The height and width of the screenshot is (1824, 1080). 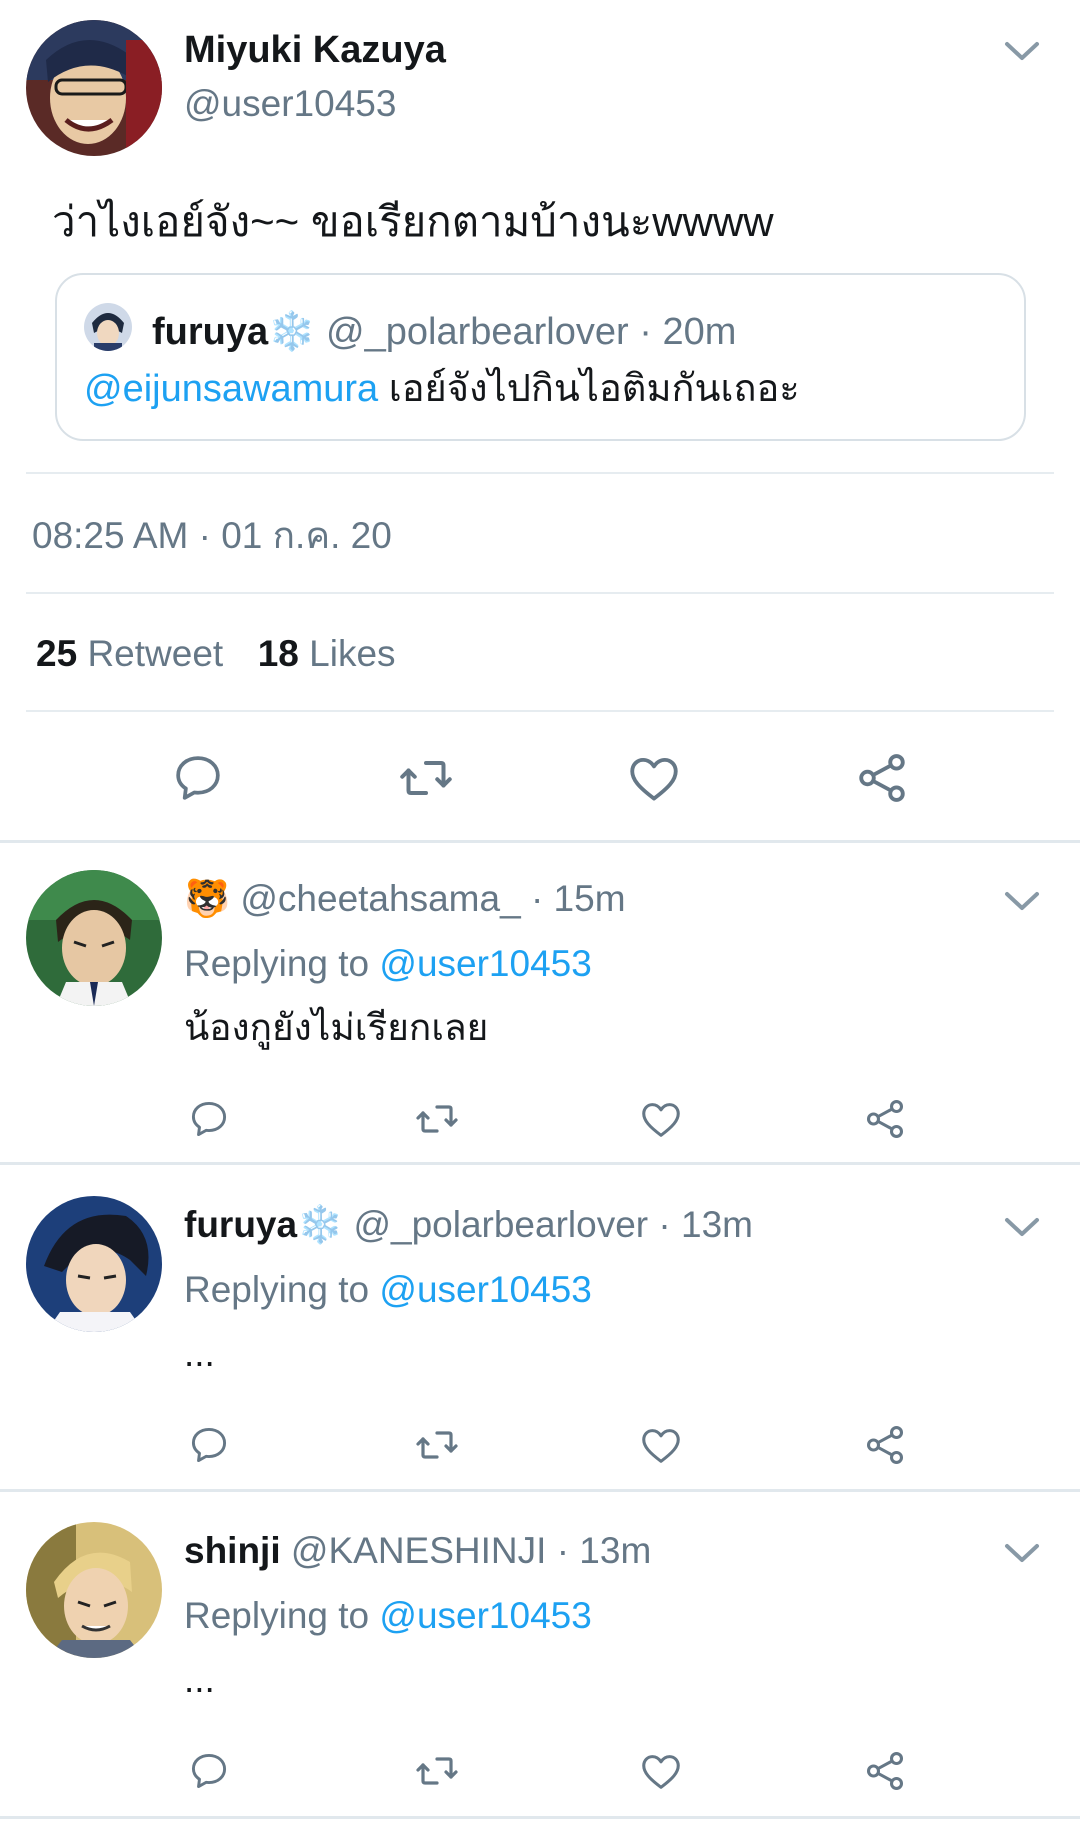 I want to click on reply-header: 🐯 @cheetahsama_ · 15m, so click(x=405, y=899).